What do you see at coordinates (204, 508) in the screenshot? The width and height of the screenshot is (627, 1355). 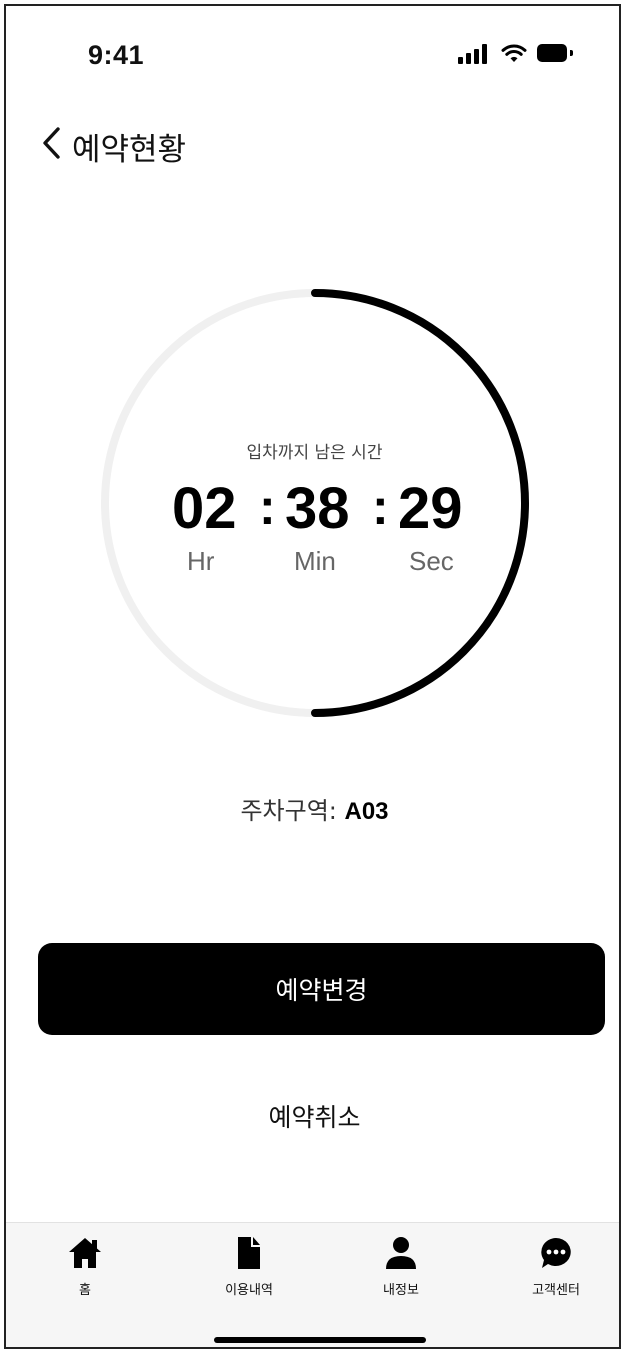 I see `timer-hours: 02` at bounding box center [204, 508].